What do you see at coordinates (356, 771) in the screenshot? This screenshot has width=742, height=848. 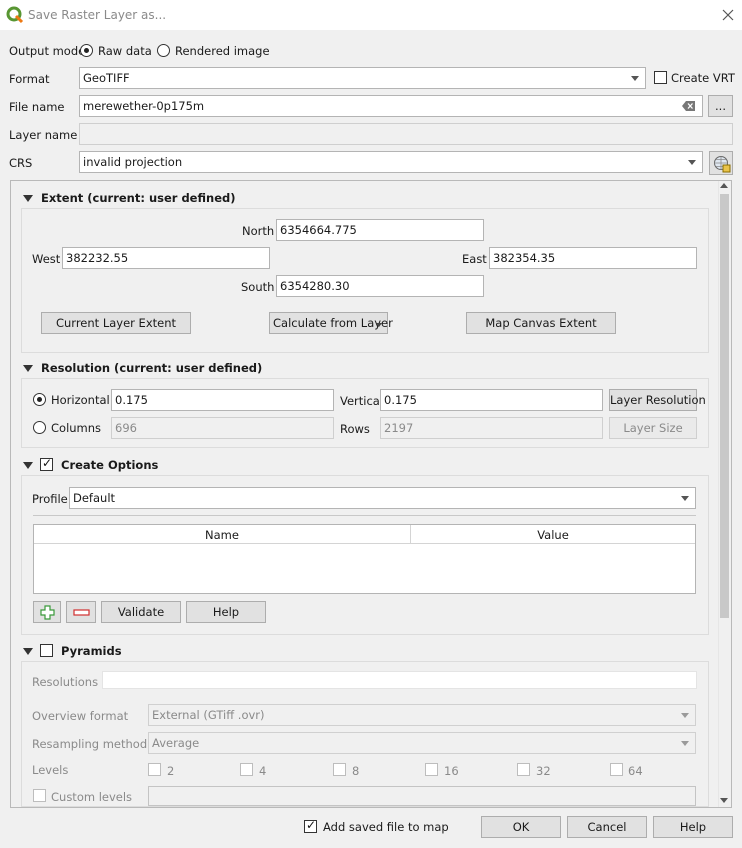 I see `level-label: 8` at bounding box center [356, 771].